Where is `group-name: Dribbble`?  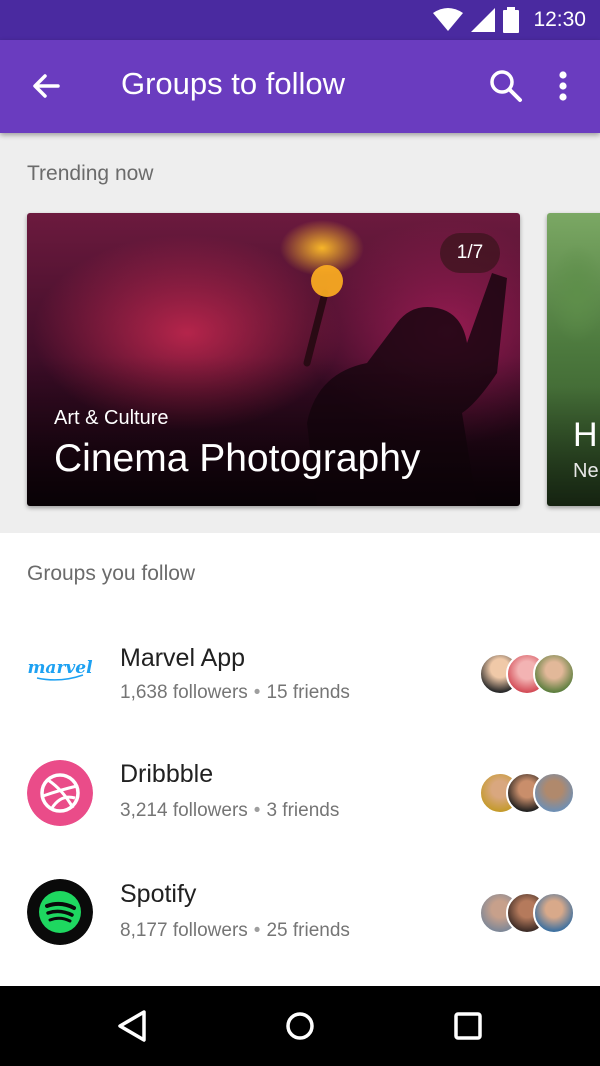 group-name: Dribbble is located at coordinates (167, 774).